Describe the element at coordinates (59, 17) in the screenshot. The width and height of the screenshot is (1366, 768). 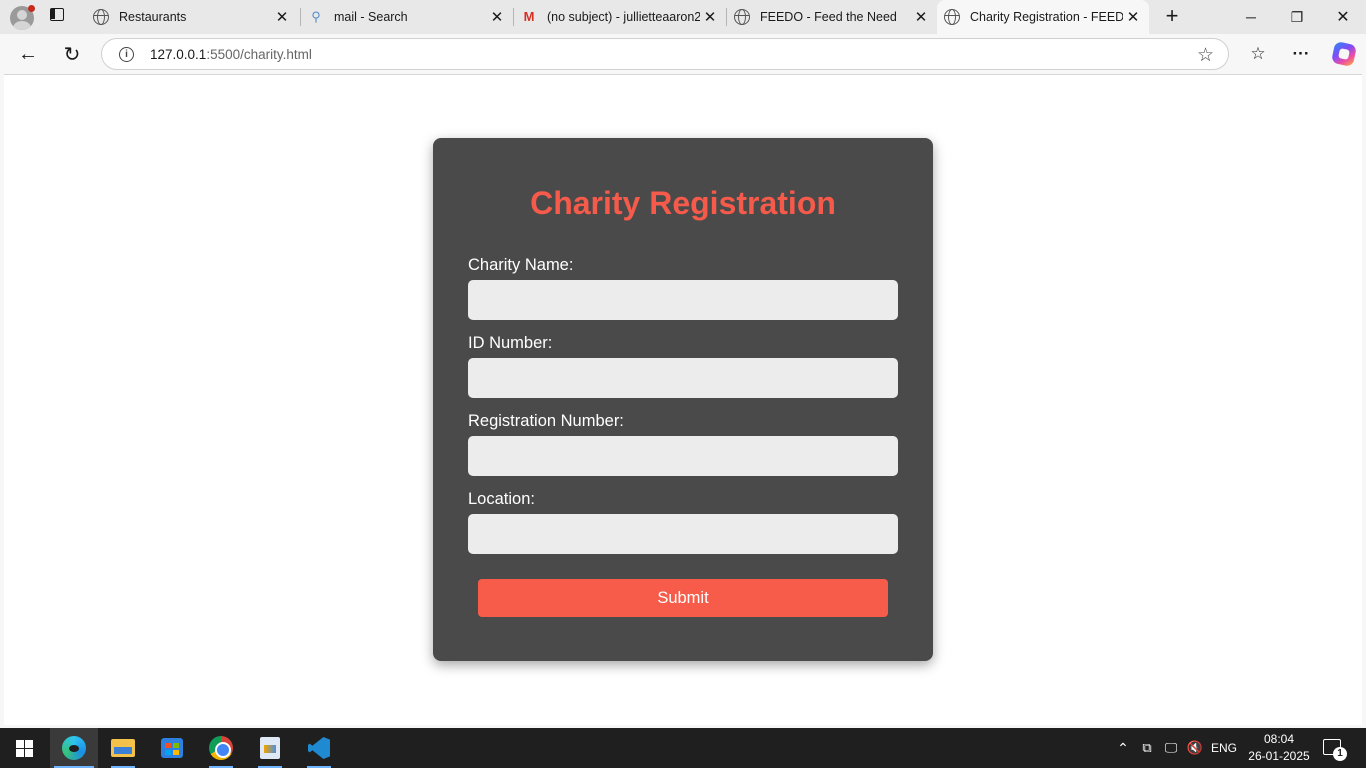
I see `tab-actions-icon` at that location.